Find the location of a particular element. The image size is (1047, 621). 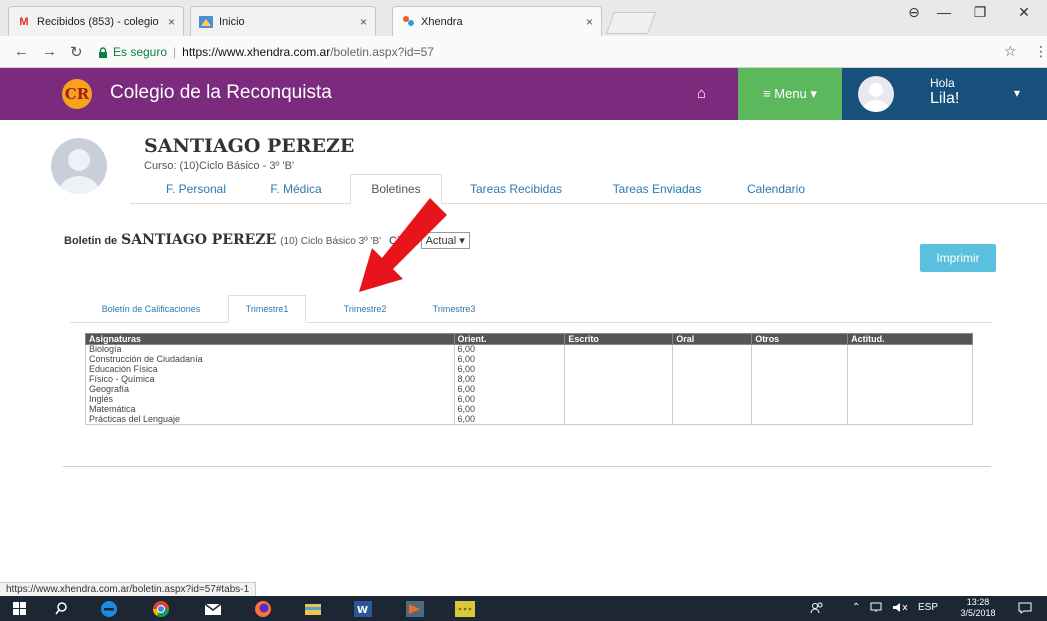

back-icon: ← is located at coordinates (21, 51).